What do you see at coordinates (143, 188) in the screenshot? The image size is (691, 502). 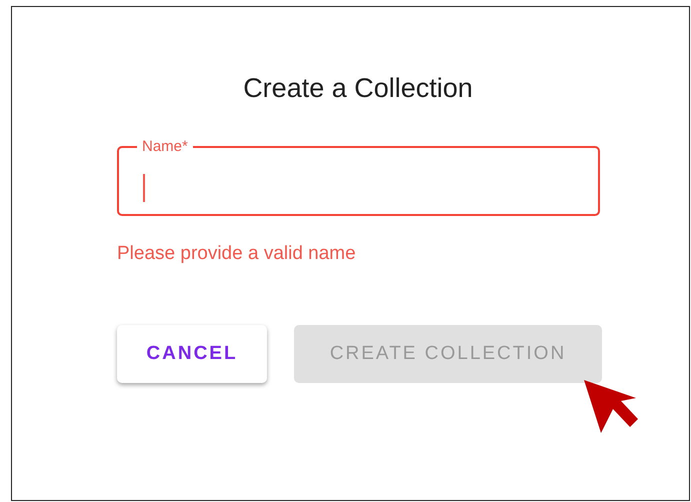 I see `text-cursor-icon` at bounding box center [143, 188].